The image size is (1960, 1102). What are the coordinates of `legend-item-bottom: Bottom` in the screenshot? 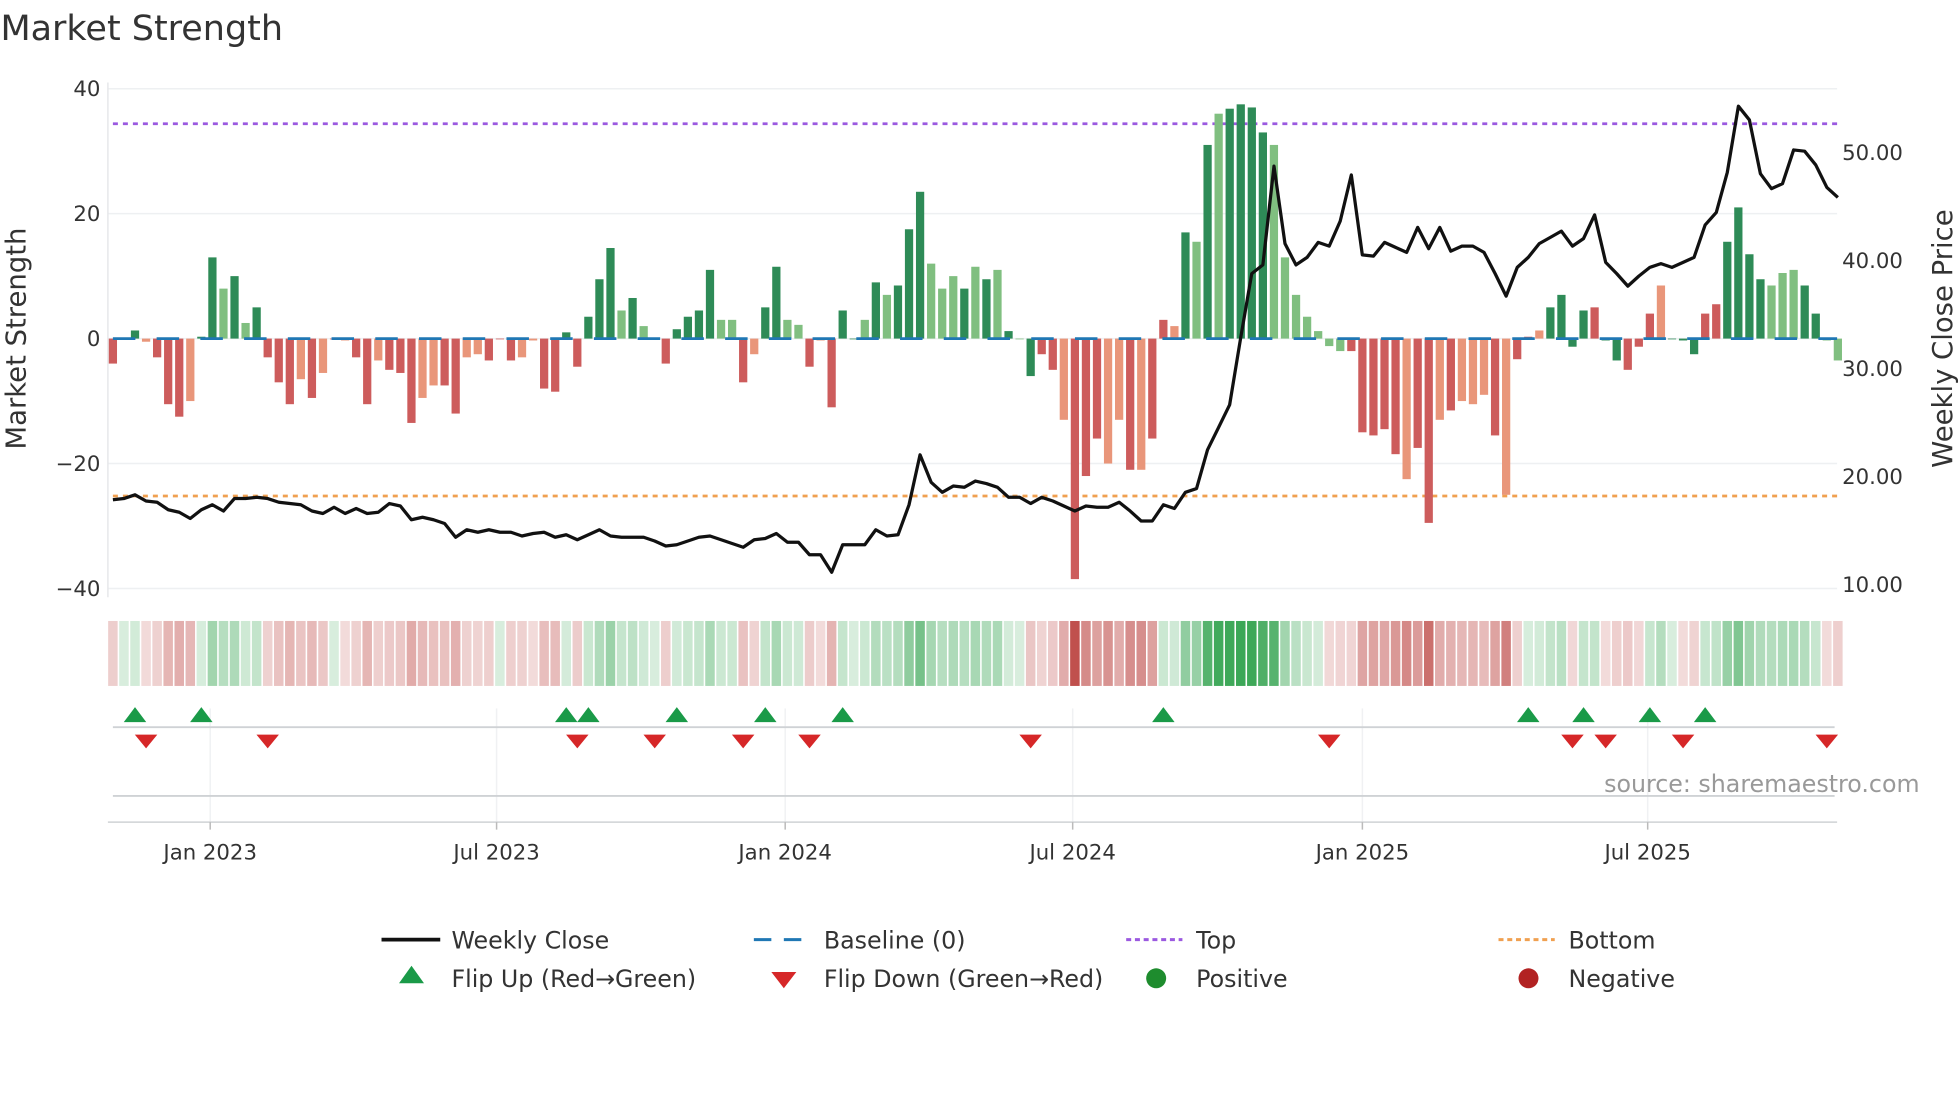 It's located at (1577, 940).